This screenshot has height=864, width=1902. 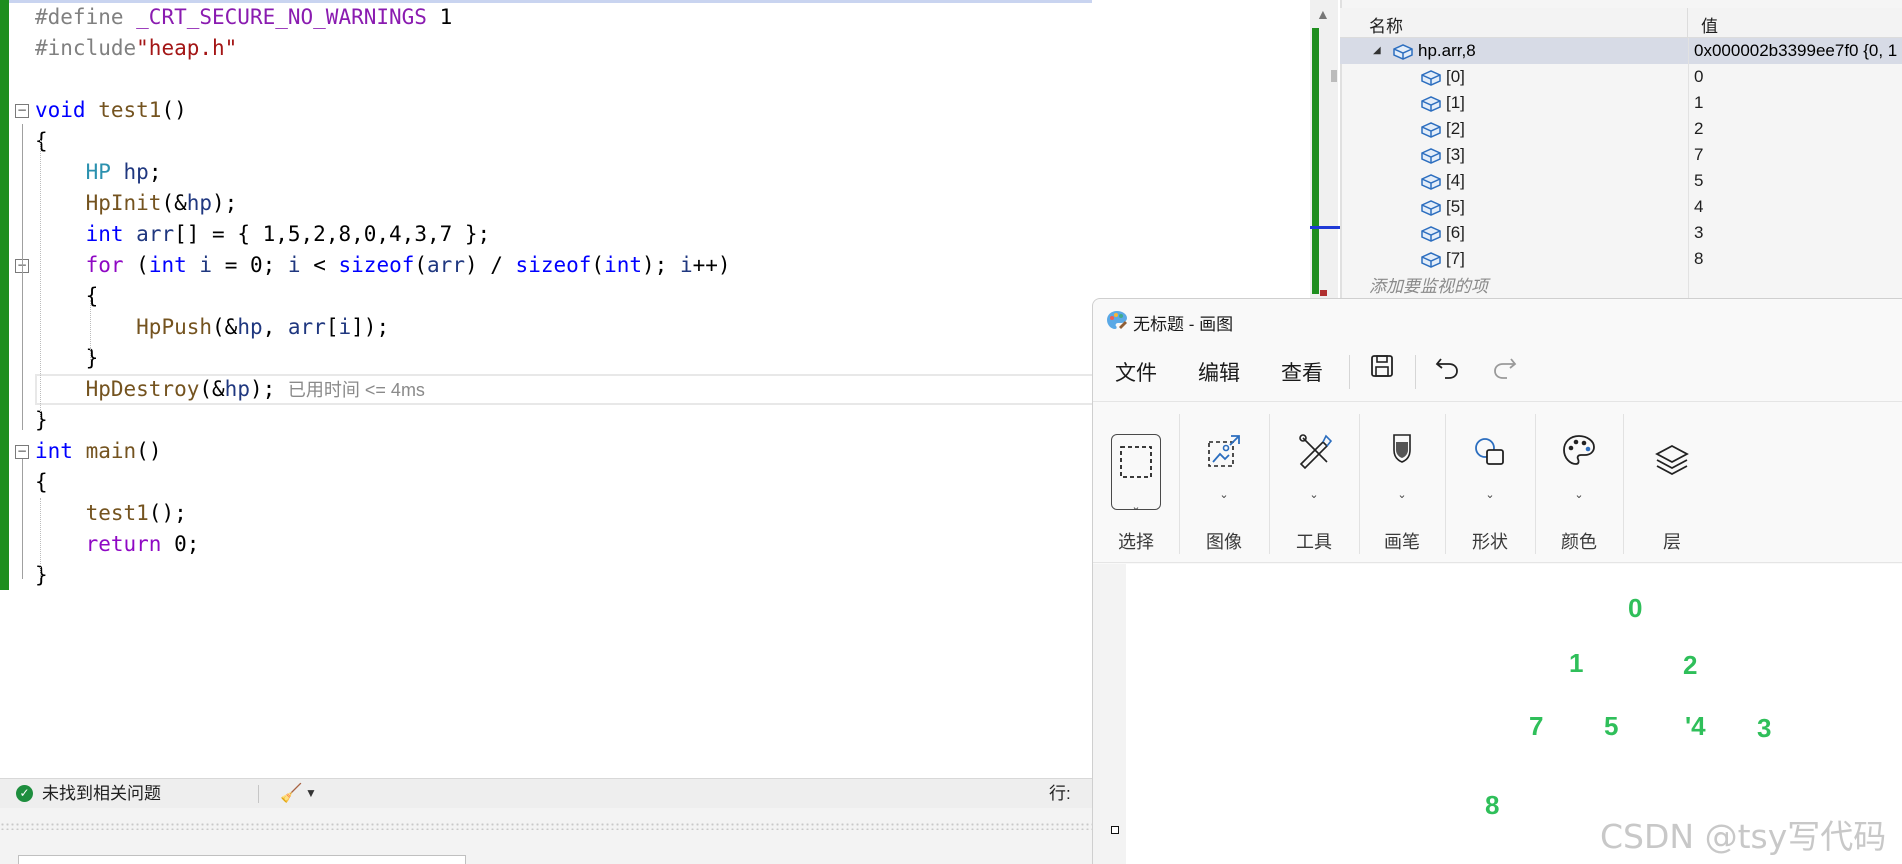 I want to click on tool-colors: ⌄ 颜色, so click(x=1579, y=484).